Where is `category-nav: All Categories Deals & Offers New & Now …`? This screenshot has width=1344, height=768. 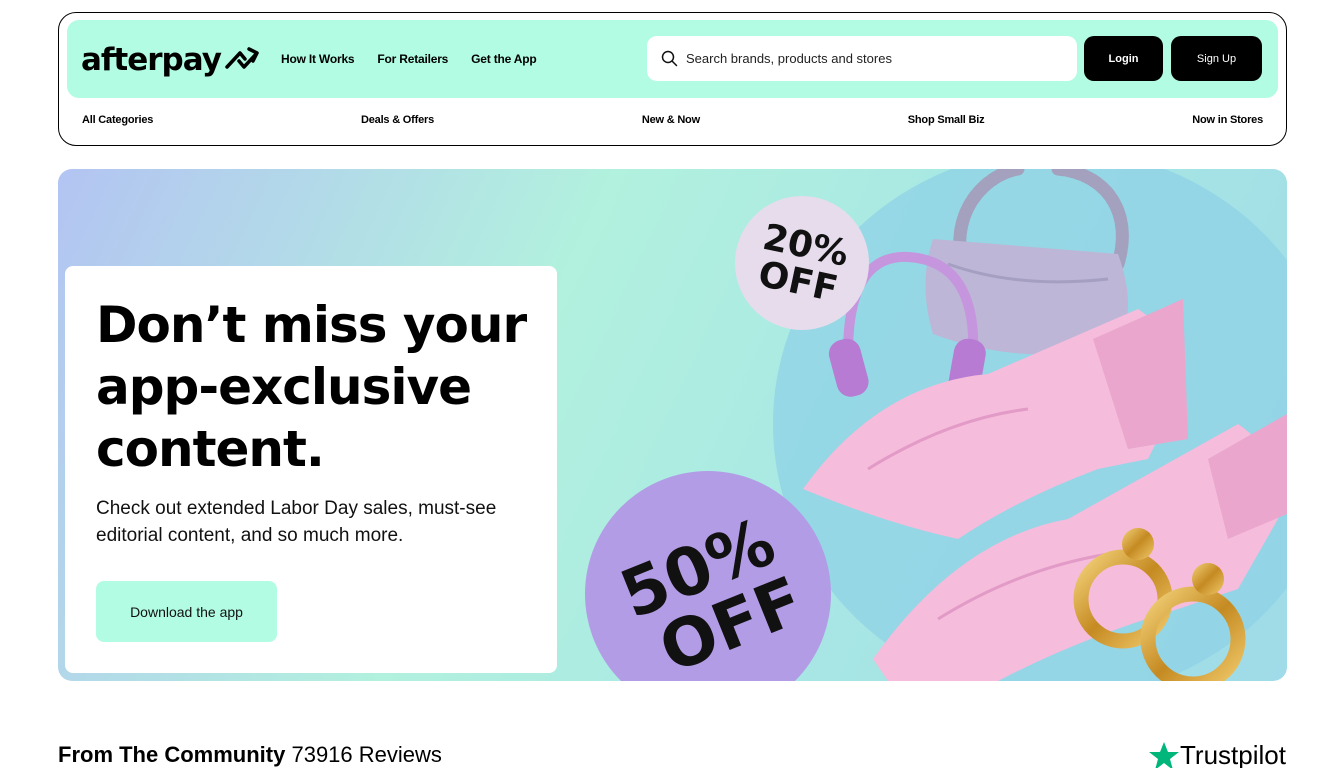 category-nav: All Categories Deals & Offers New & Now … is located at coordinates (672, 120).